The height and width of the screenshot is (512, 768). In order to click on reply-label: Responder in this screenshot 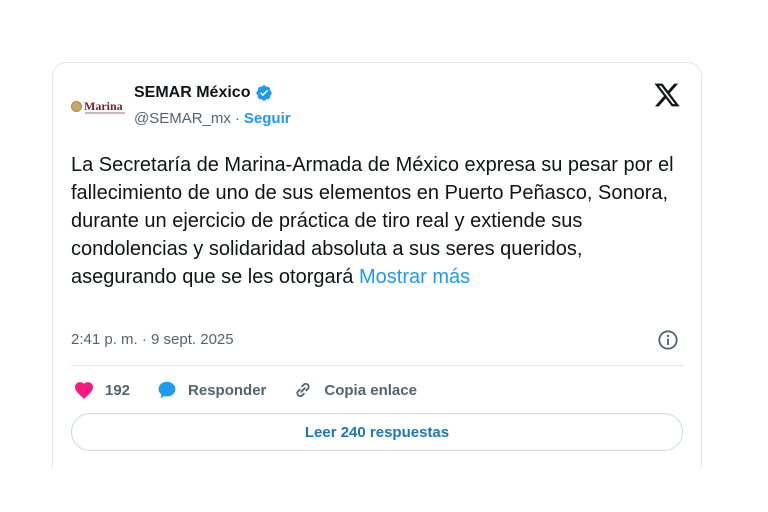, I will do `click(227, 390)`.